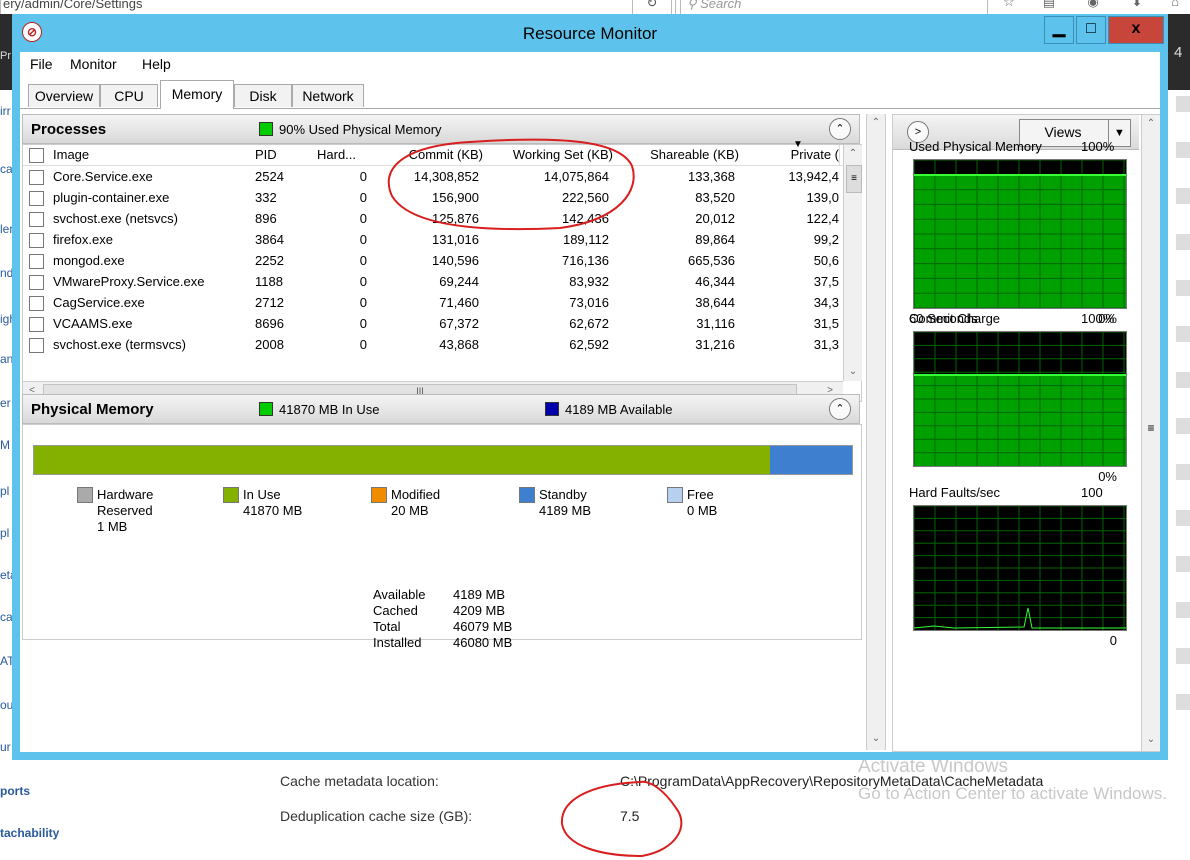  I want to click on annotation-circle-columns, so click(511, 184).